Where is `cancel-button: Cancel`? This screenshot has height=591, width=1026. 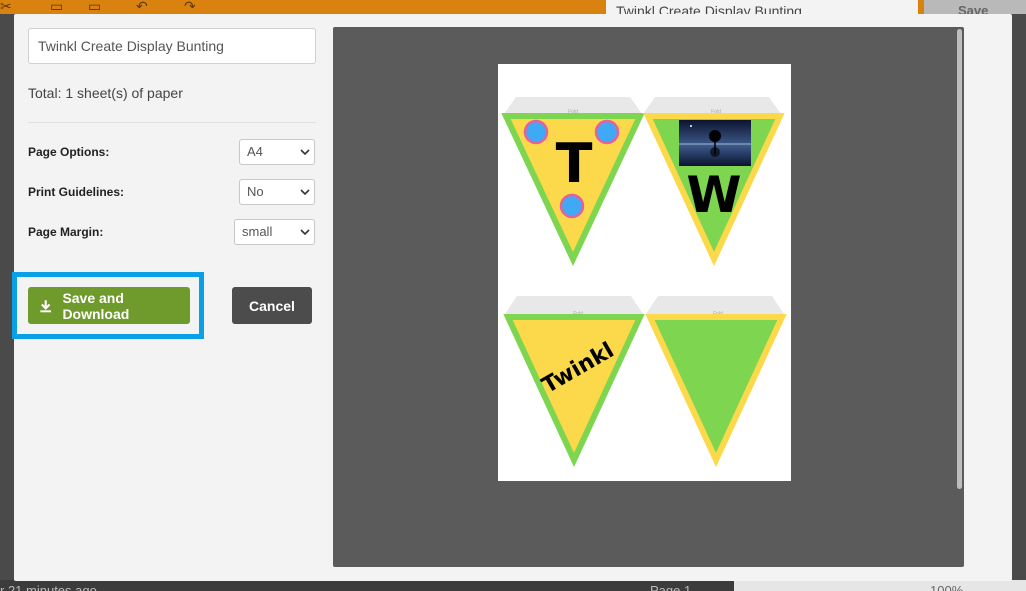
cancel-button: Cancel is located at coordinates (272, 305).